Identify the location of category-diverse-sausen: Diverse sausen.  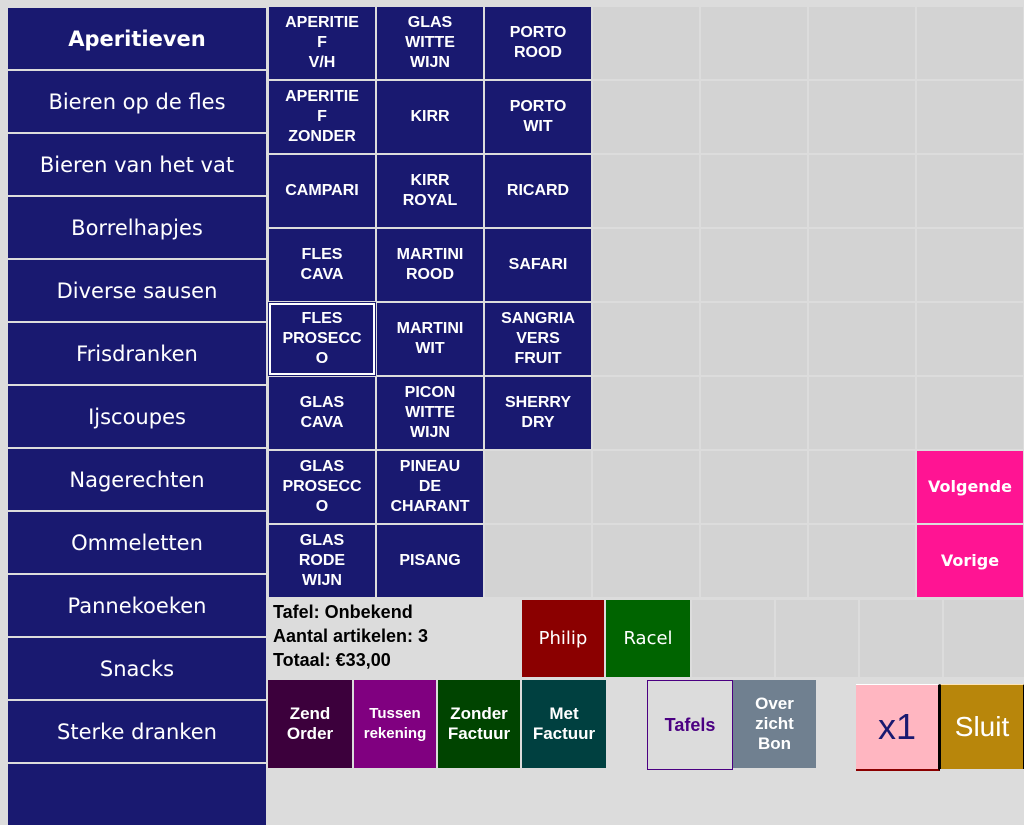
(137, 290).